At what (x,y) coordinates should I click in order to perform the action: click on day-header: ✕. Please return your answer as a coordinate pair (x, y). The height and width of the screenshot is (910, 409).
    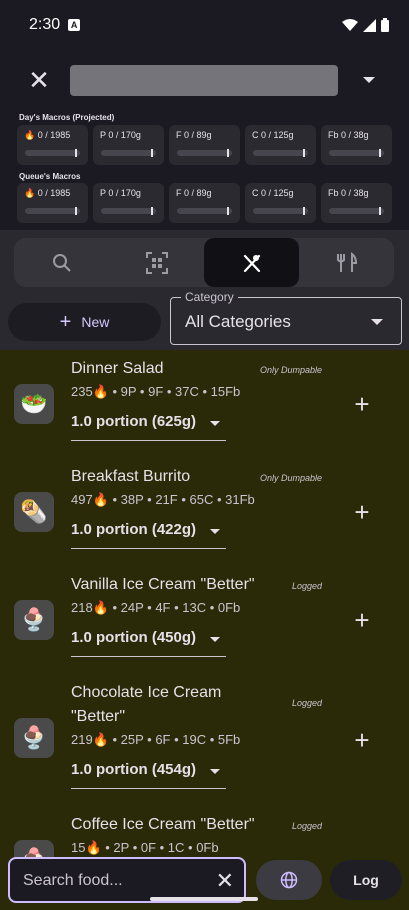
    Looking at the image, I should click on (204, 80).